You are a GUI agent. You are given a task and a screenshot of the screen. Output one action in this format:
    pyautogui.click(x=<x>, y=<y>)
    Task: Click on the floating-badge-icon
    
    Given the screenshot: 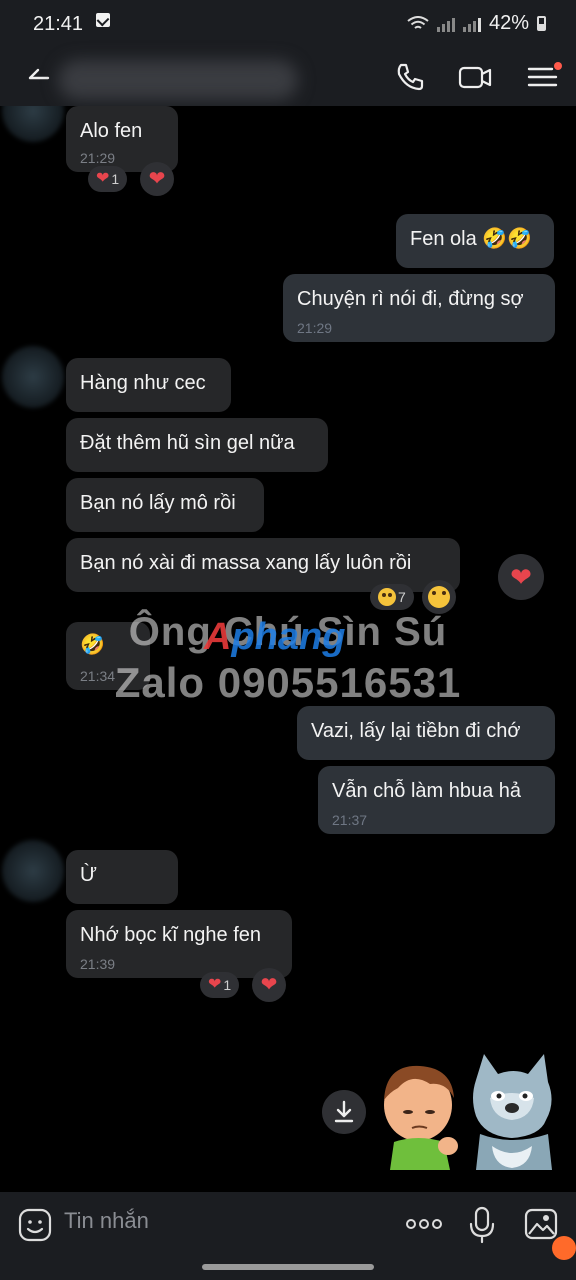 What is the action you would take?
    pyautogui.click(x=564, y=1248)
    